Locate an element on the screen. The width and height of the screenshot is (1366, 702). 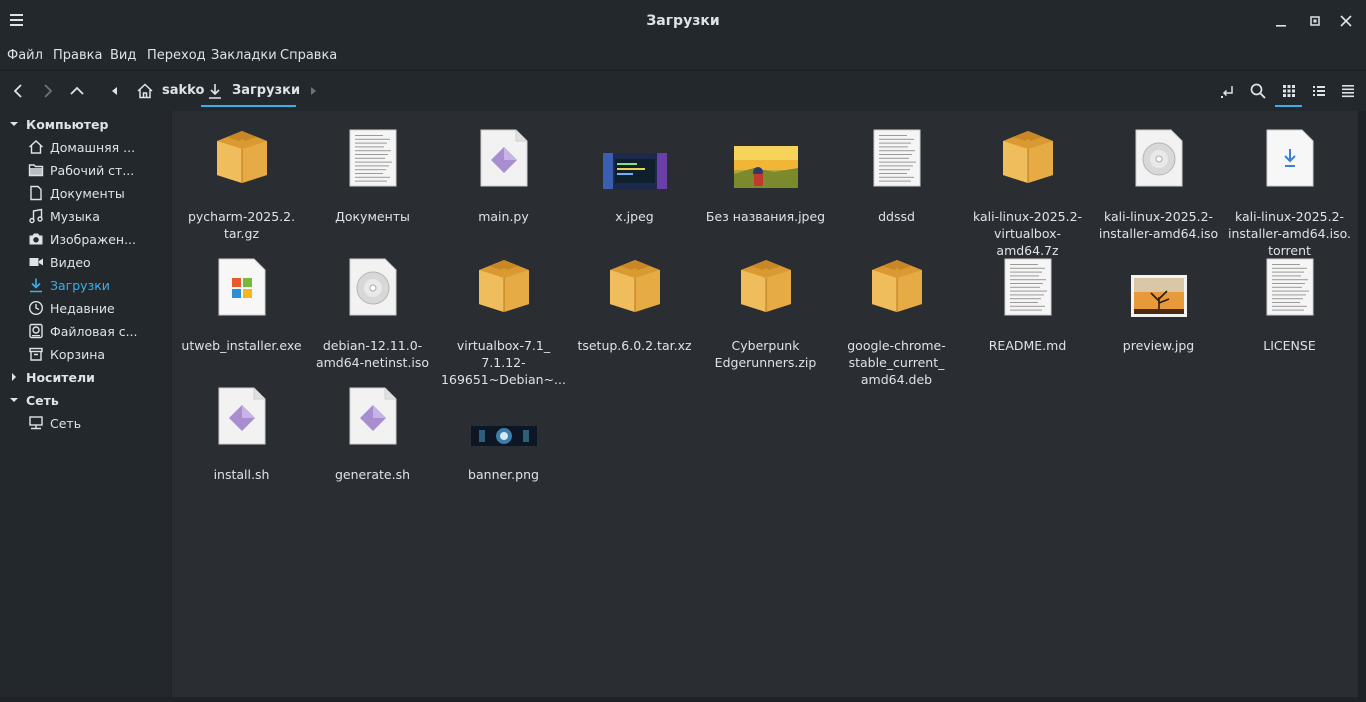
sidebar-item-label: Недавние is located at coordinates (82, 308).